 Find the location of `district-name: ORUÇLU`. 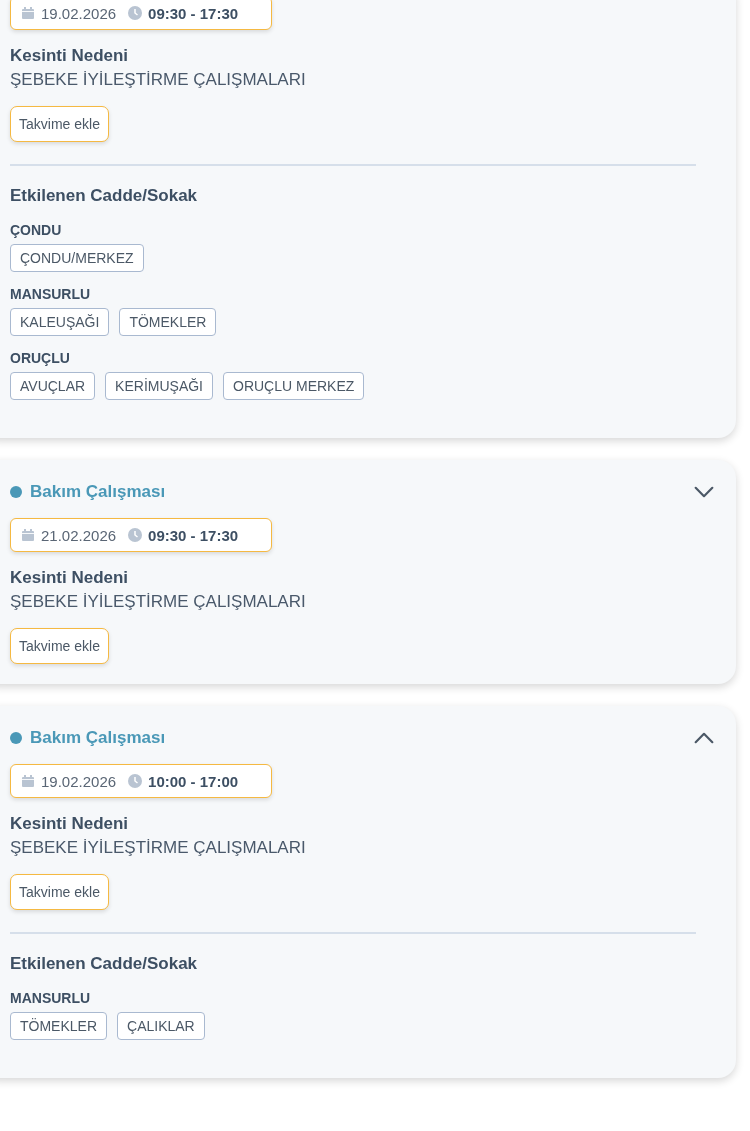

district-name: ORUÇLU is located at coordinates (40, 358).